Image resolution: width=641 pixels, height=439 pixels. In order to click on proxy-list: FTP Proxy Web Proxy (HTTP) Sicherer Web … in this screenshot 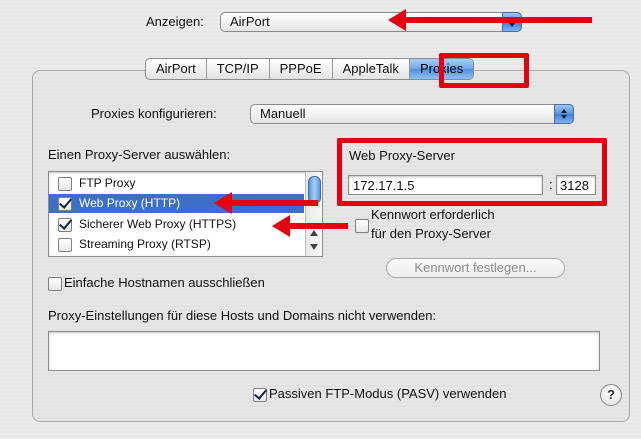, I will do `click(185, 214)`.